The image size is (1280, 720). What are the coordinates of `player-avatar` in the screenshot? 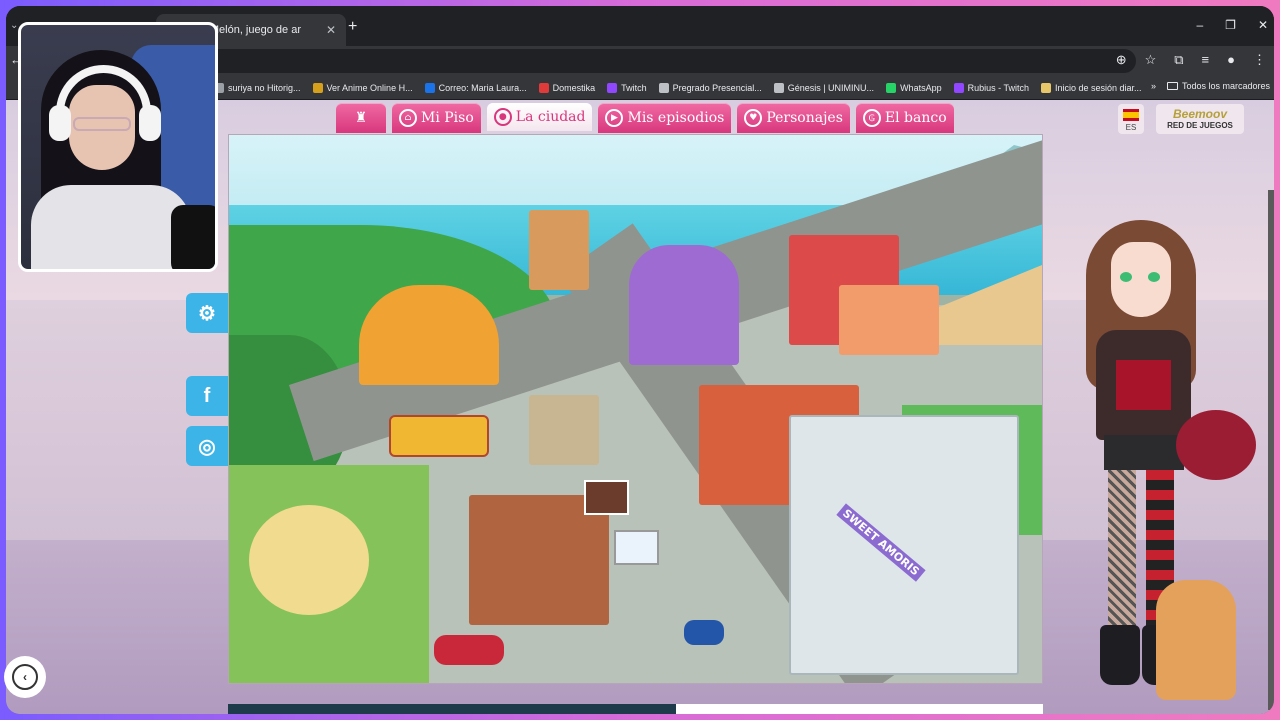 It's located at (1156, 465).